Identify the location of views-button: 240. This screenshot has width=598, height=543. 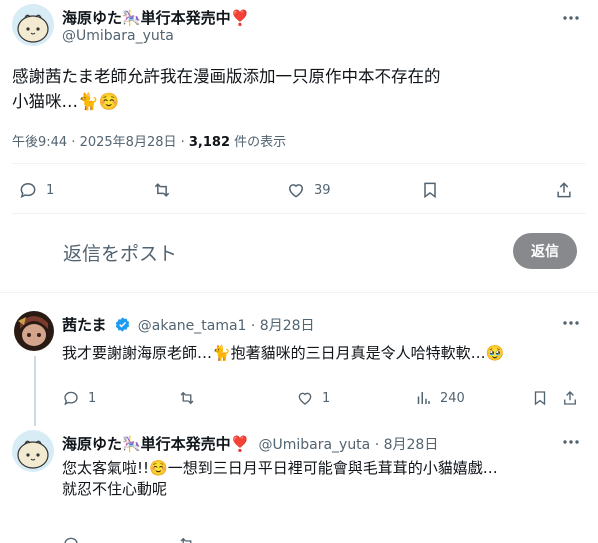
(439, 398).